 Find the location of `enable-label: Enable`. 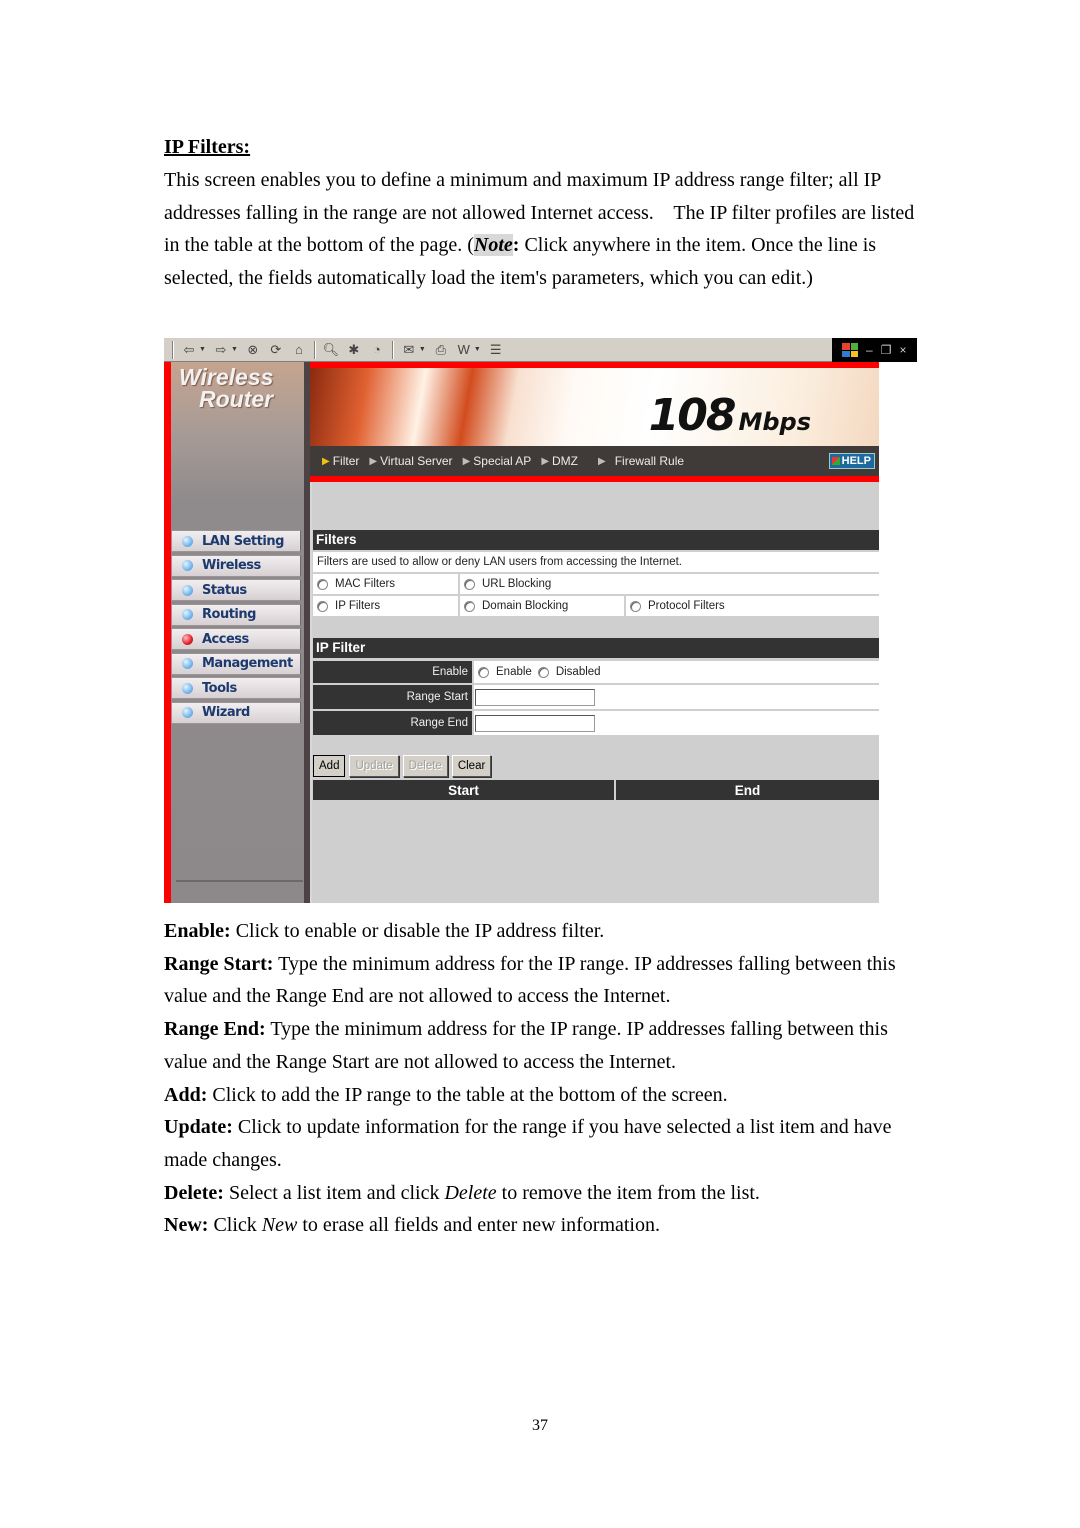

enable-label: Enable is located at coordinates (393, 672).